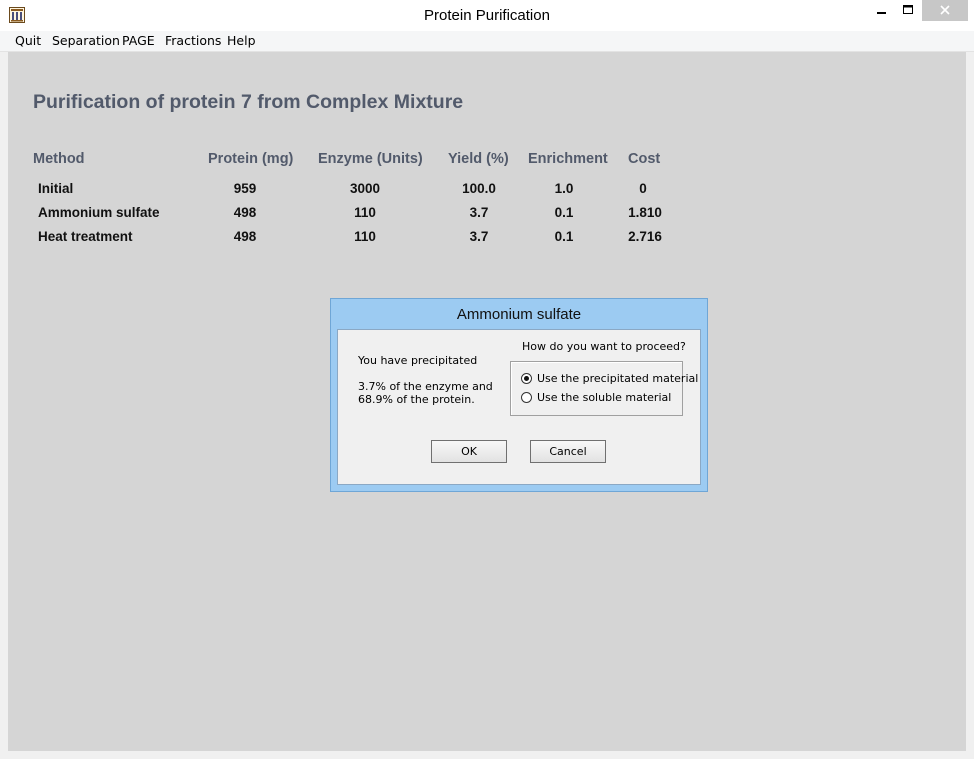  What do you see at coordinates (56, 188) in the screenshot?
I see `cell-method: Initial` at bounding box center [56, 188].